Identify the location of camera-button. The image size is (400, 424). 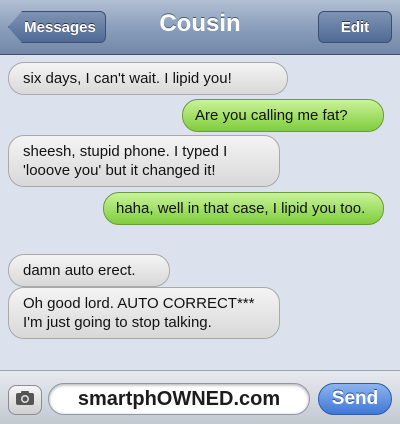
(25, 400).